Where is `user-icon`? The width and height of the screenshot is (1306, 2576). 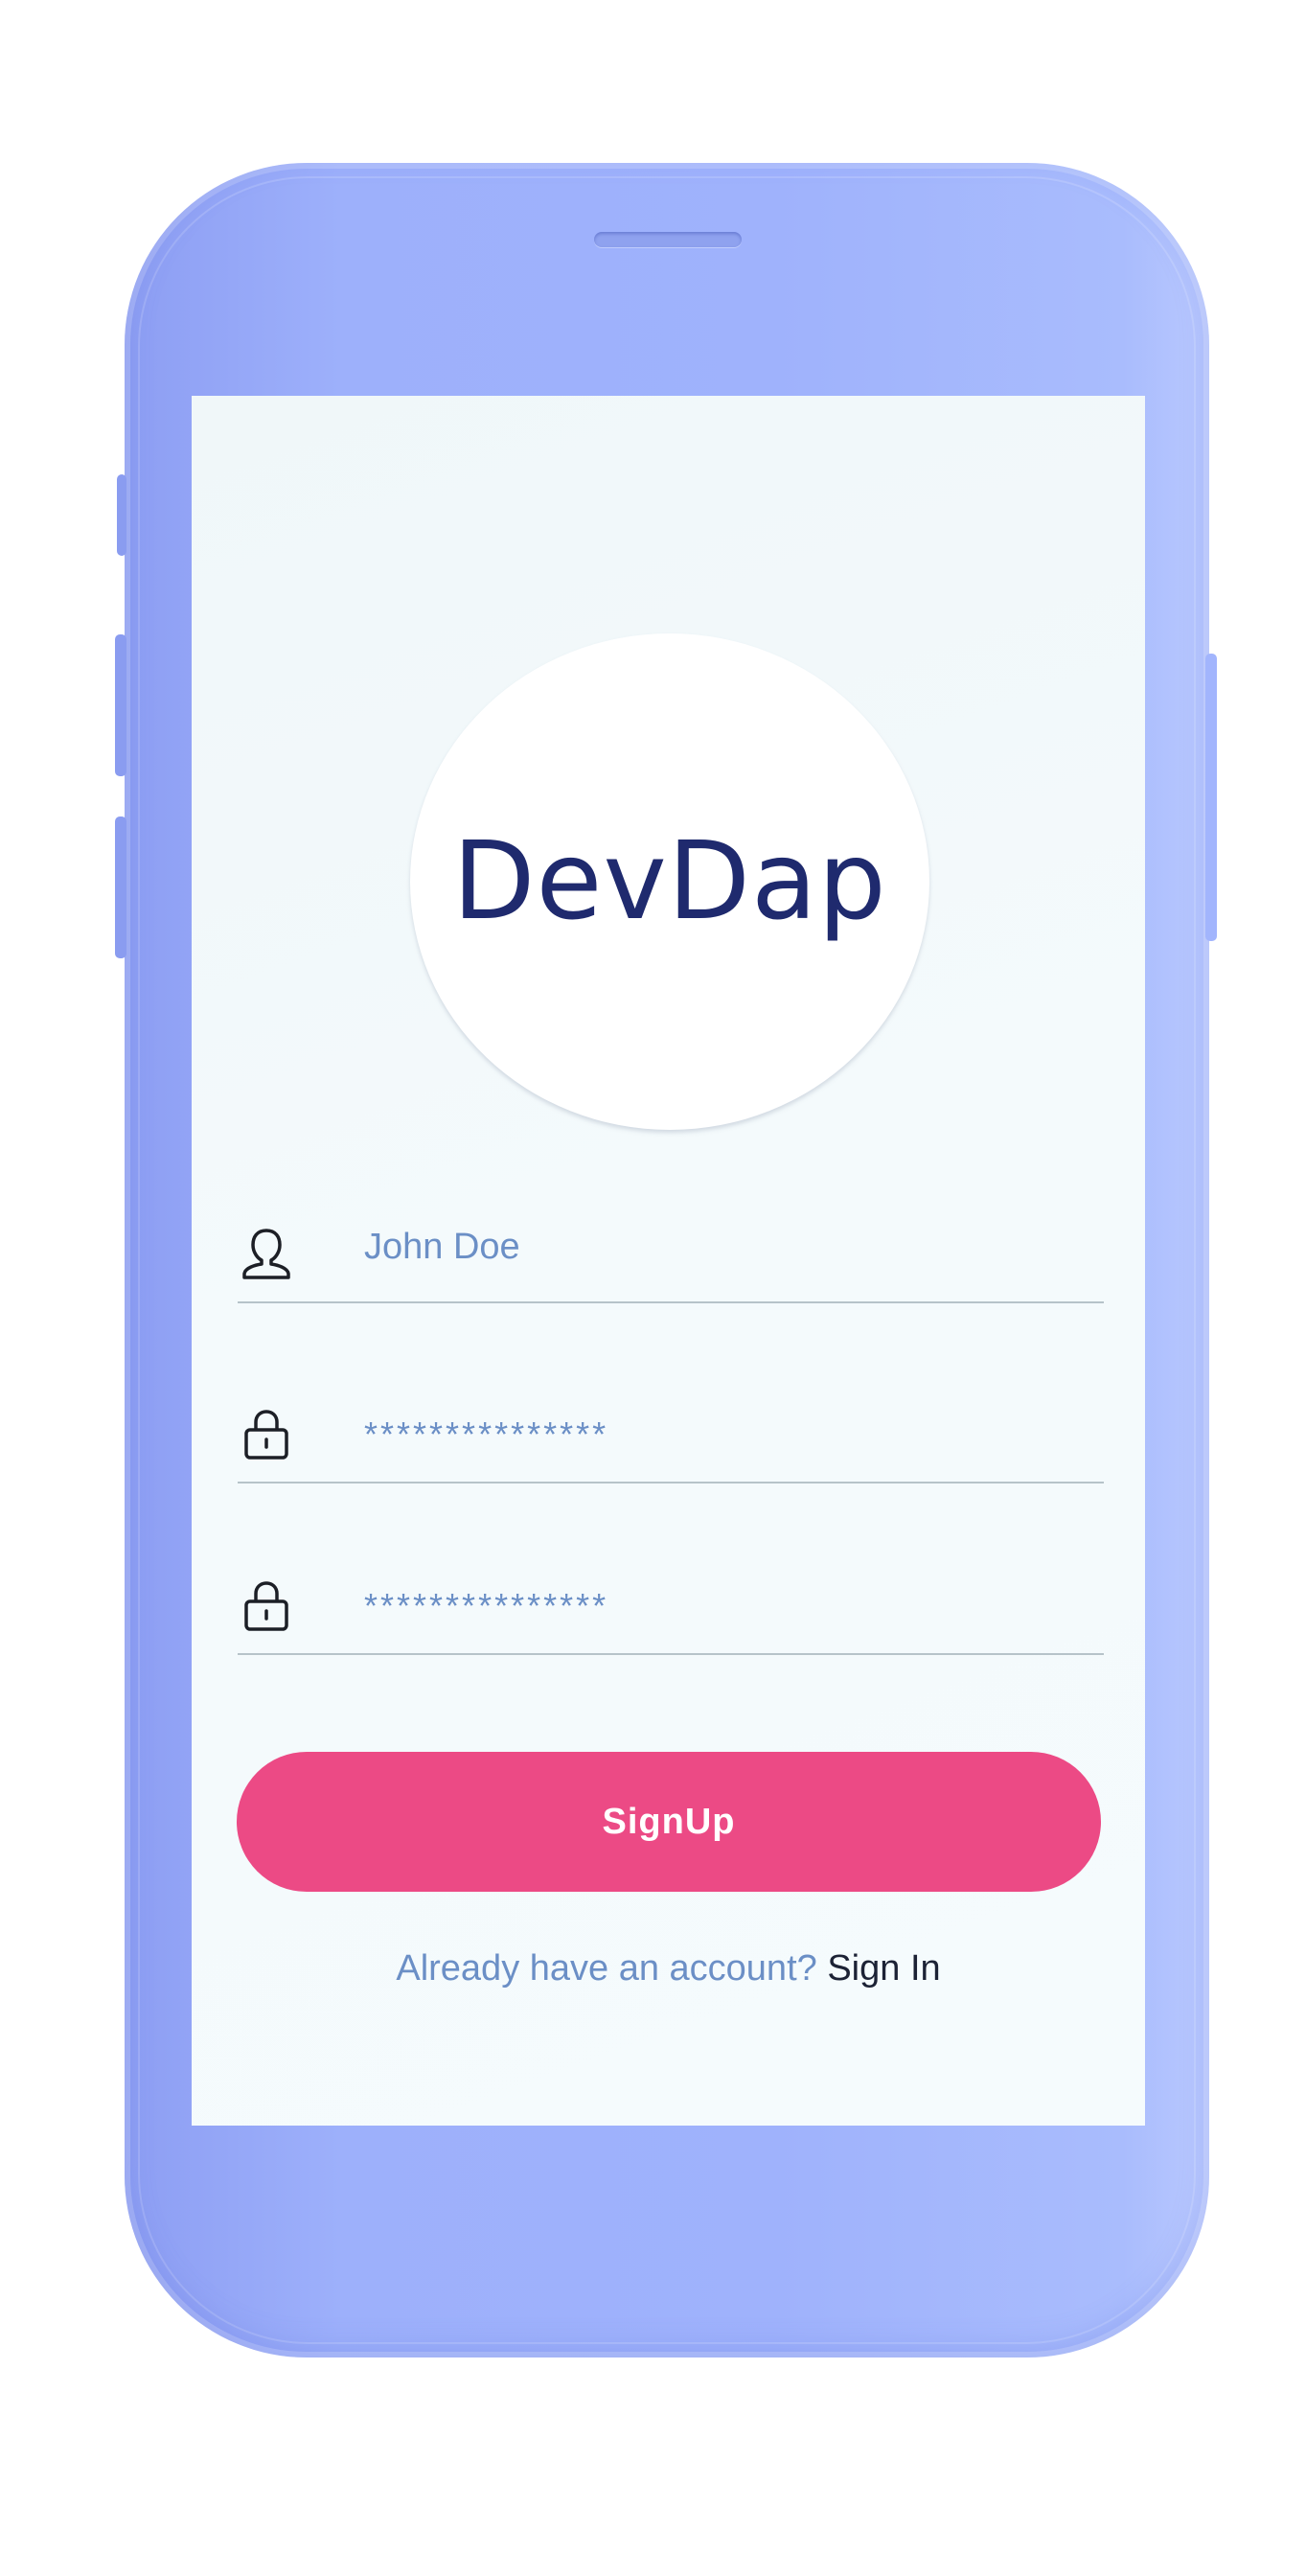
user-icon is located at coordinates (266, 1254).